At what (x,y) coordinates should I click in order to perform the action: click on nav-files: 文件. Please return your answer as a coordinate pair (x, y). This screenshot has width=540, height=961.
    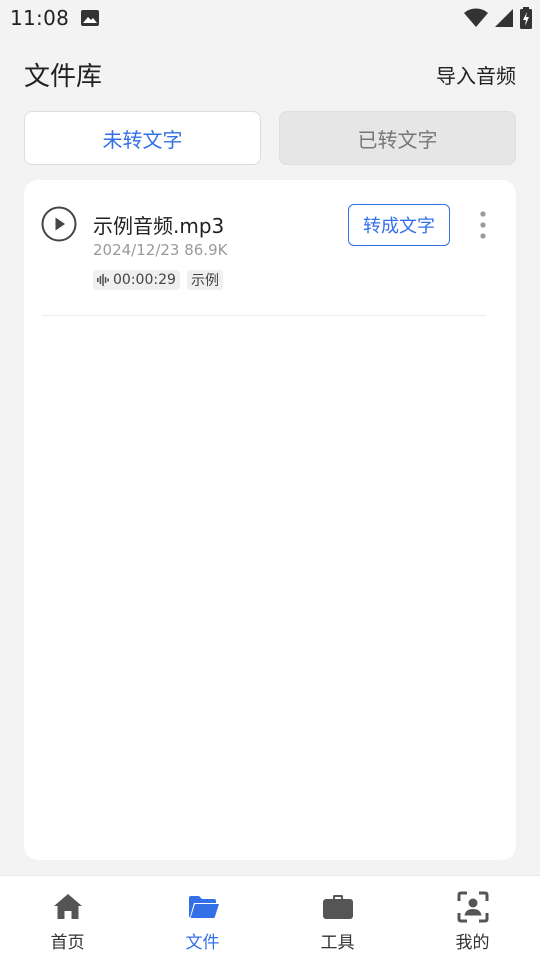
    Looking at the image, I should click on (202, 918).